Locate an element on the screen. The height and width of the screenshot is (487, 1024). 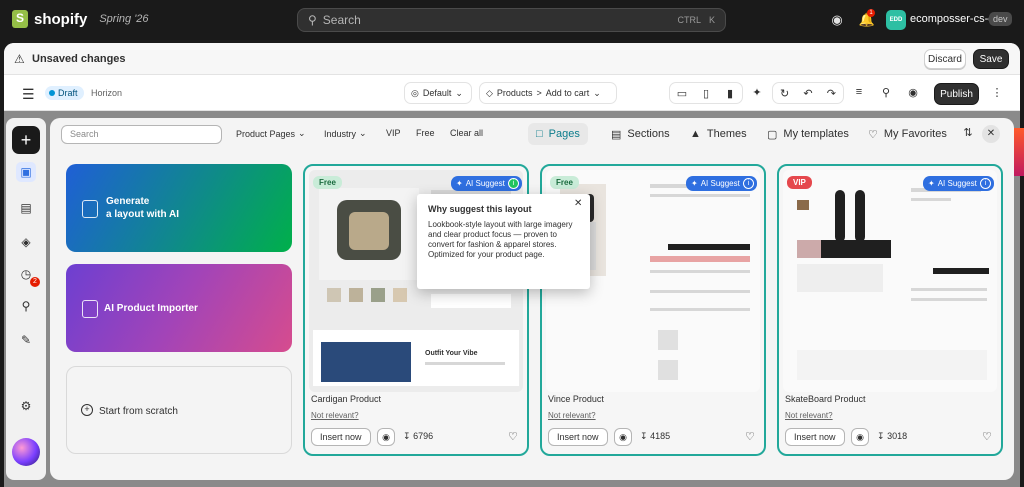
menu-icon: ☰ is located at coordinates (28, 94).